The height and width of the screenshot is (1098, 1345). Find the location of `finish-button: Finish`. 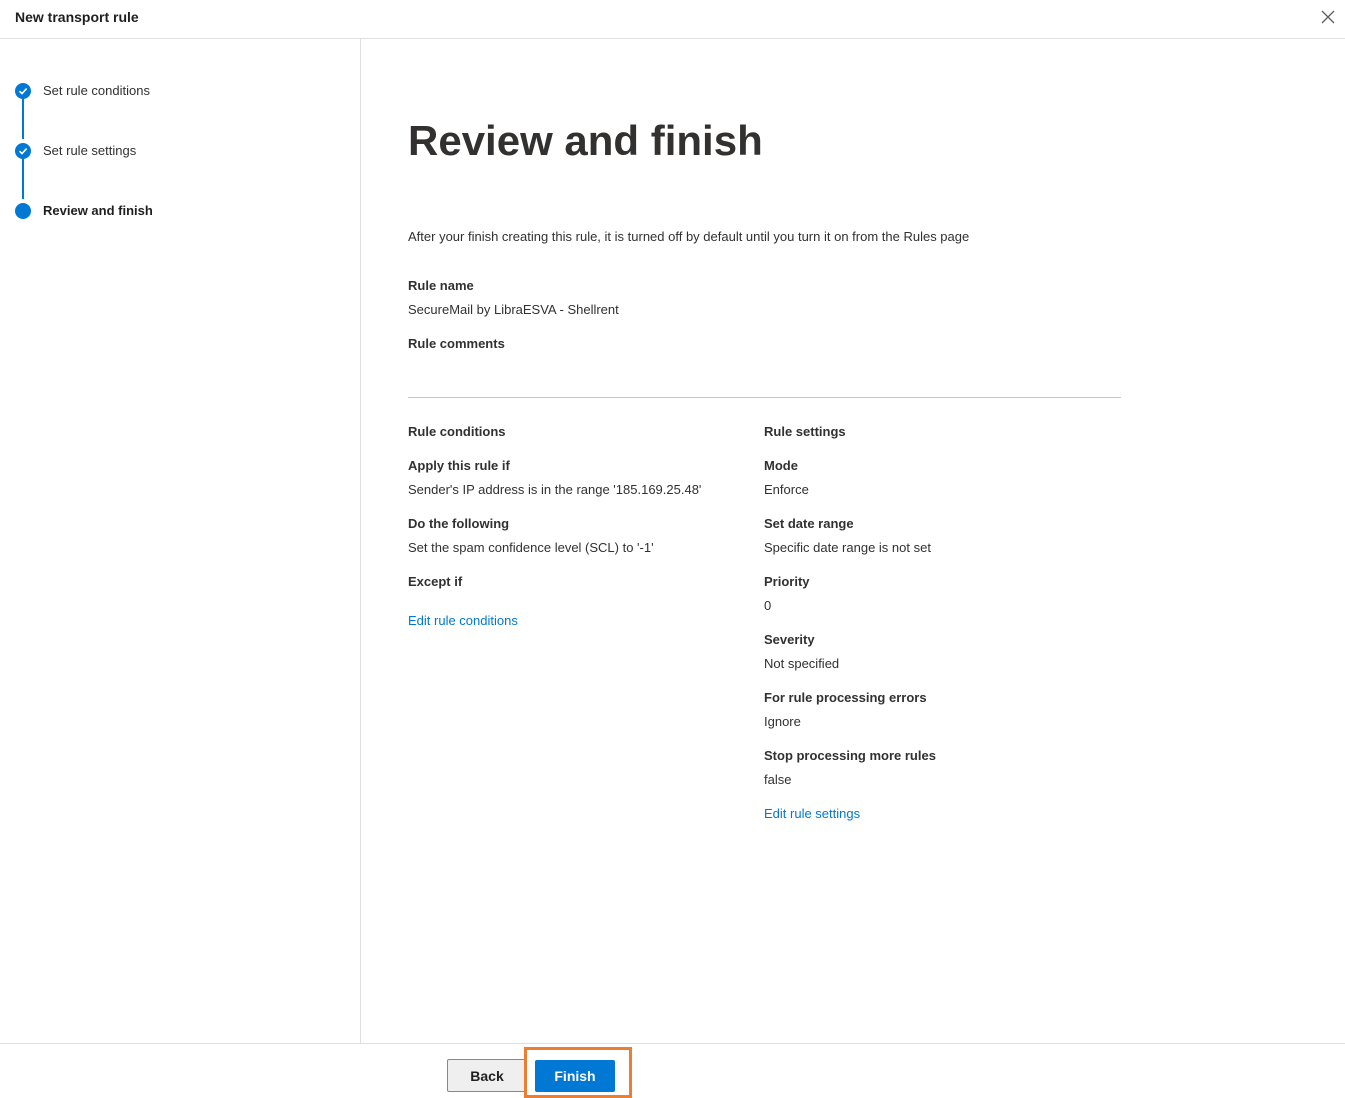

finish-button: Finish is located at coordinates (575, 1076).